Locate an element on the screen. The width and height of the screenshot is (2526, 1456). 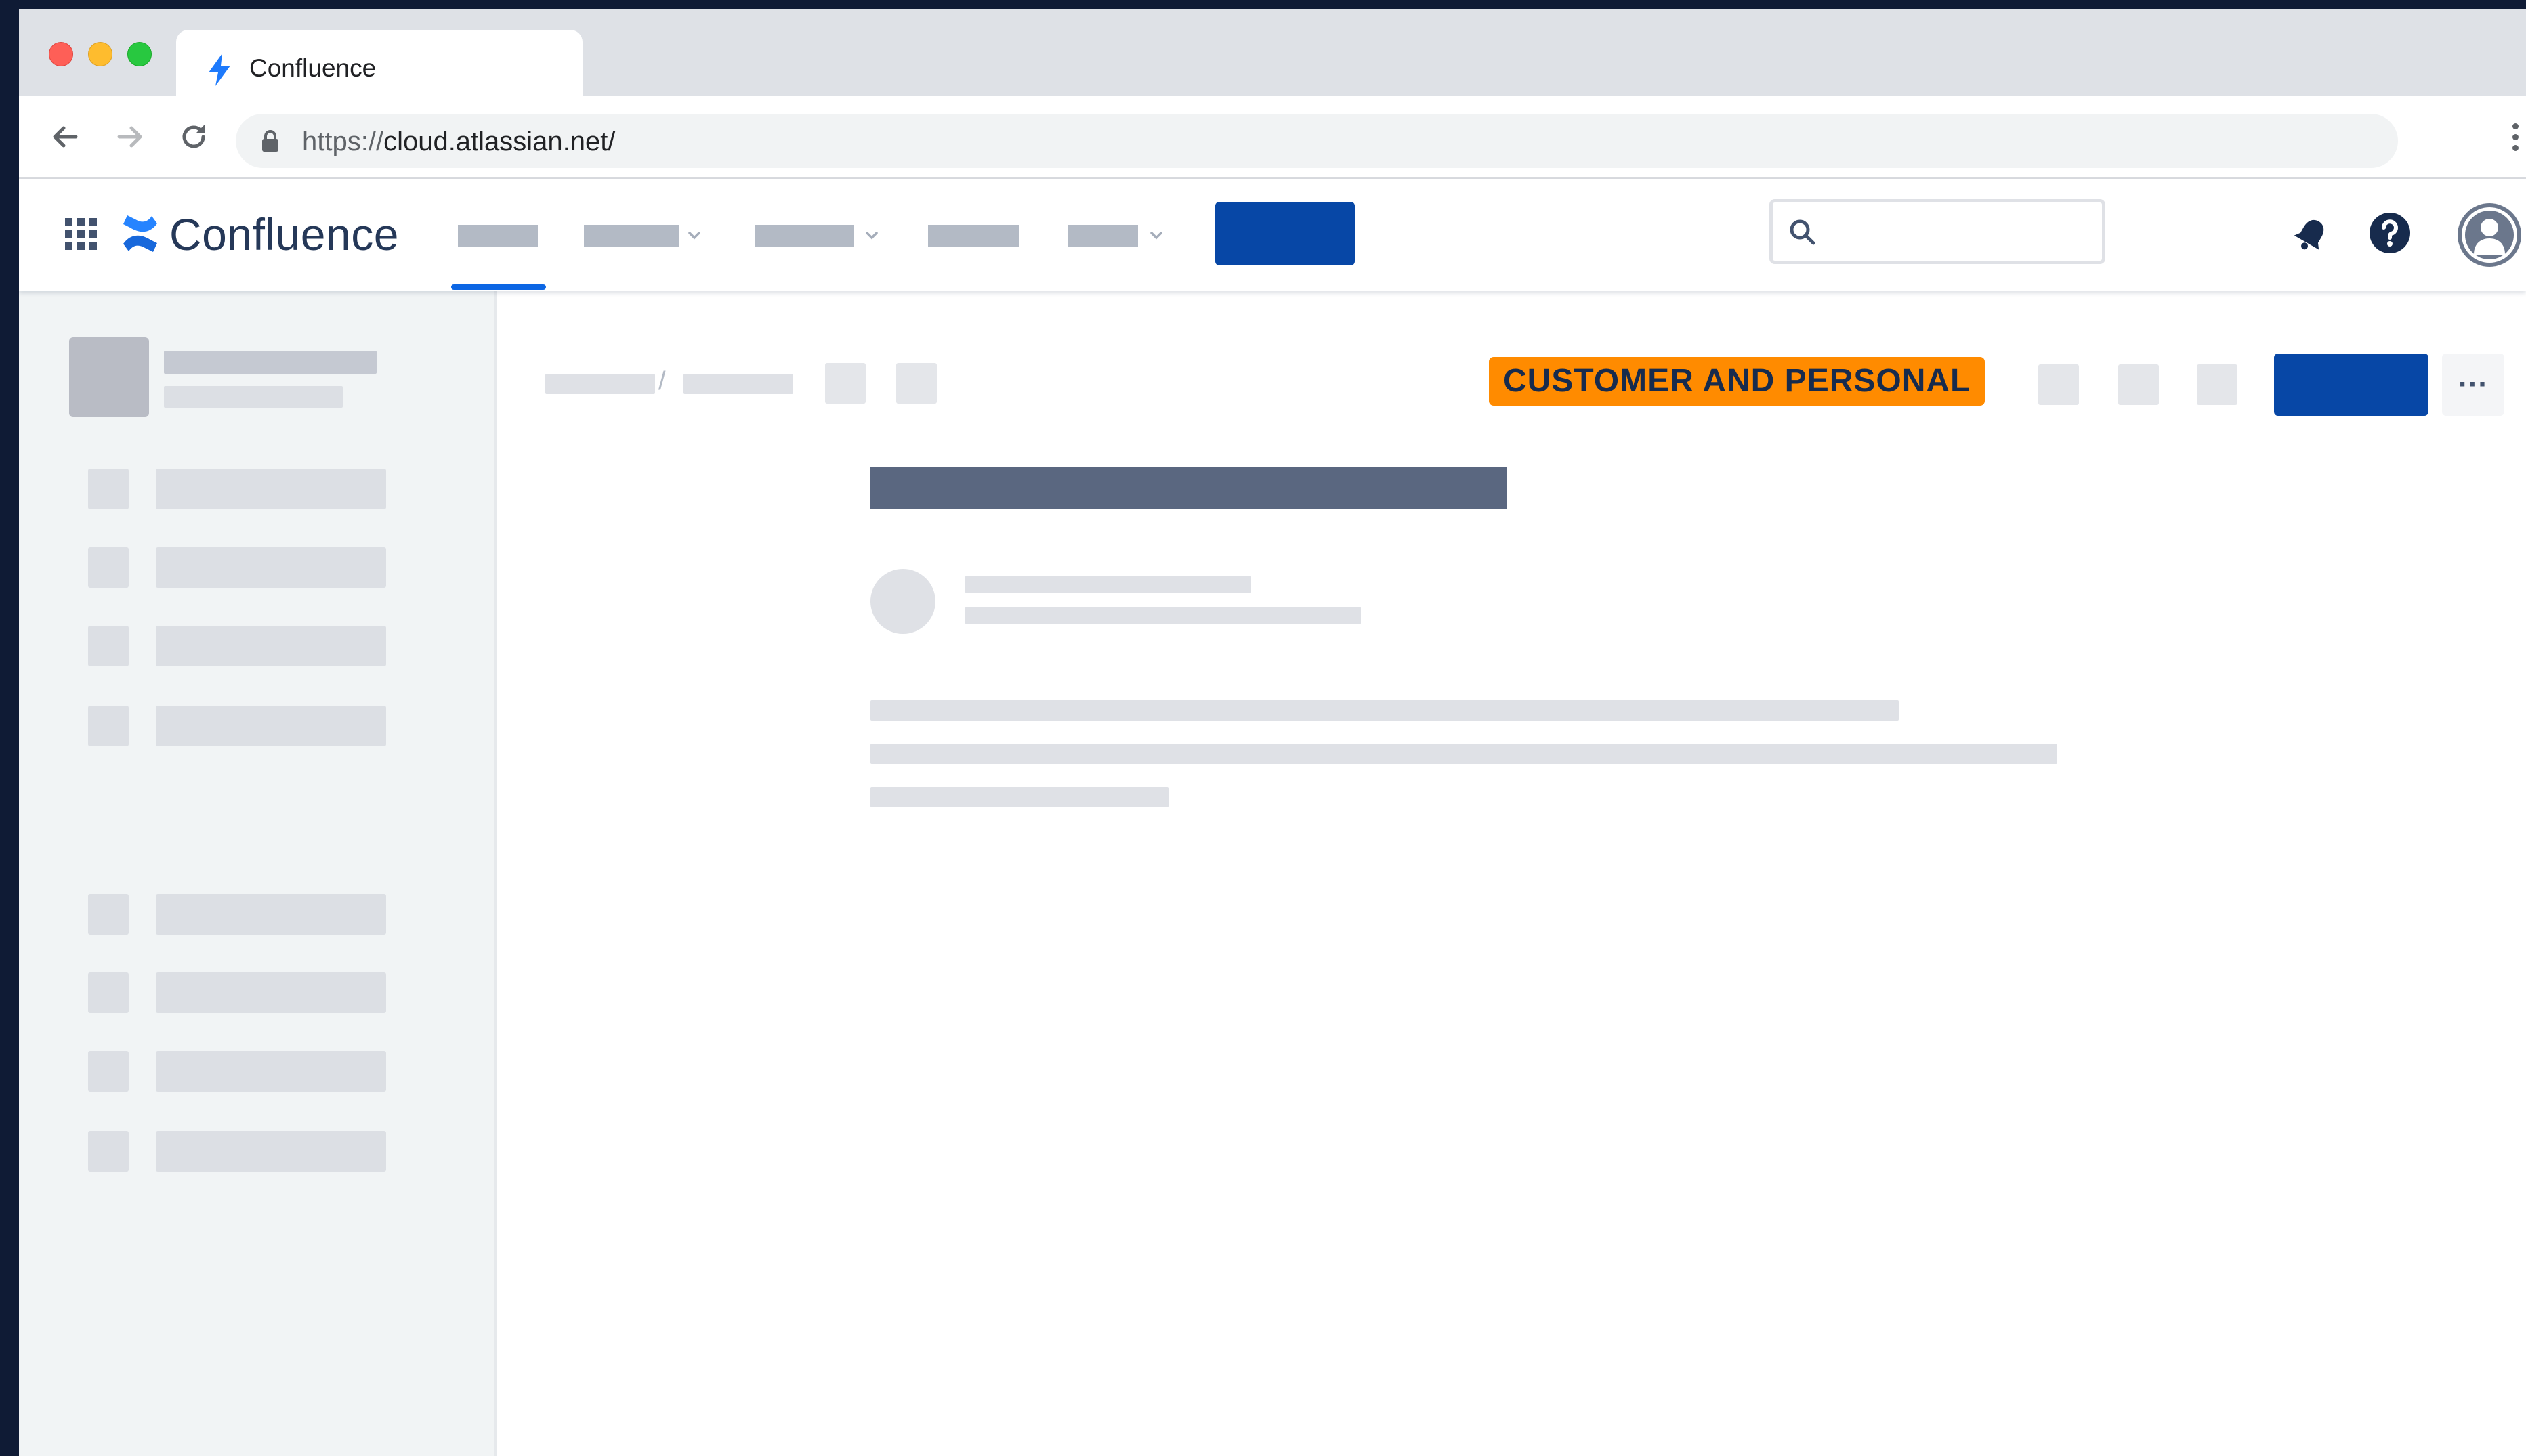
search-icon is located at coordinates (1802, 232).